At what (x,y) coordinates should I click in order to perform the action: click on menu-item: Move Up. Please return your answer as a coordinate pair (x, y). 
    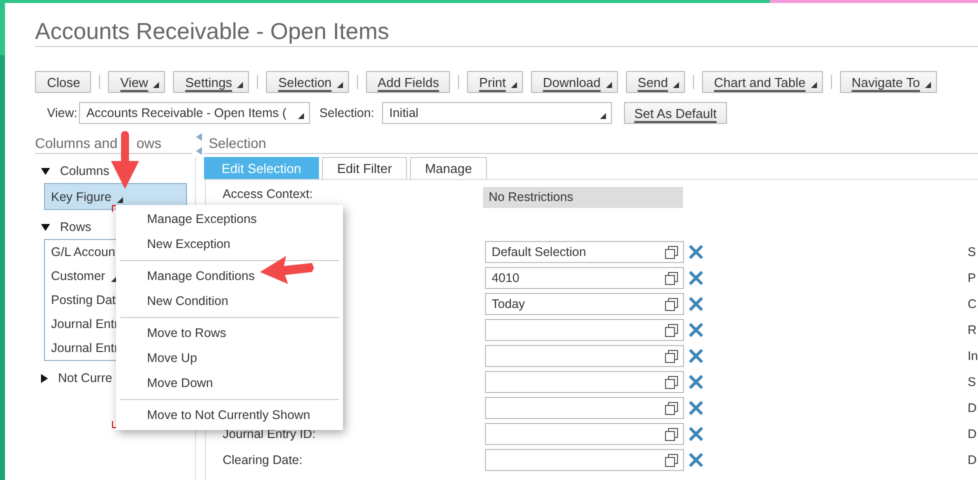
    Looking at the image, I should click on (229, 358).